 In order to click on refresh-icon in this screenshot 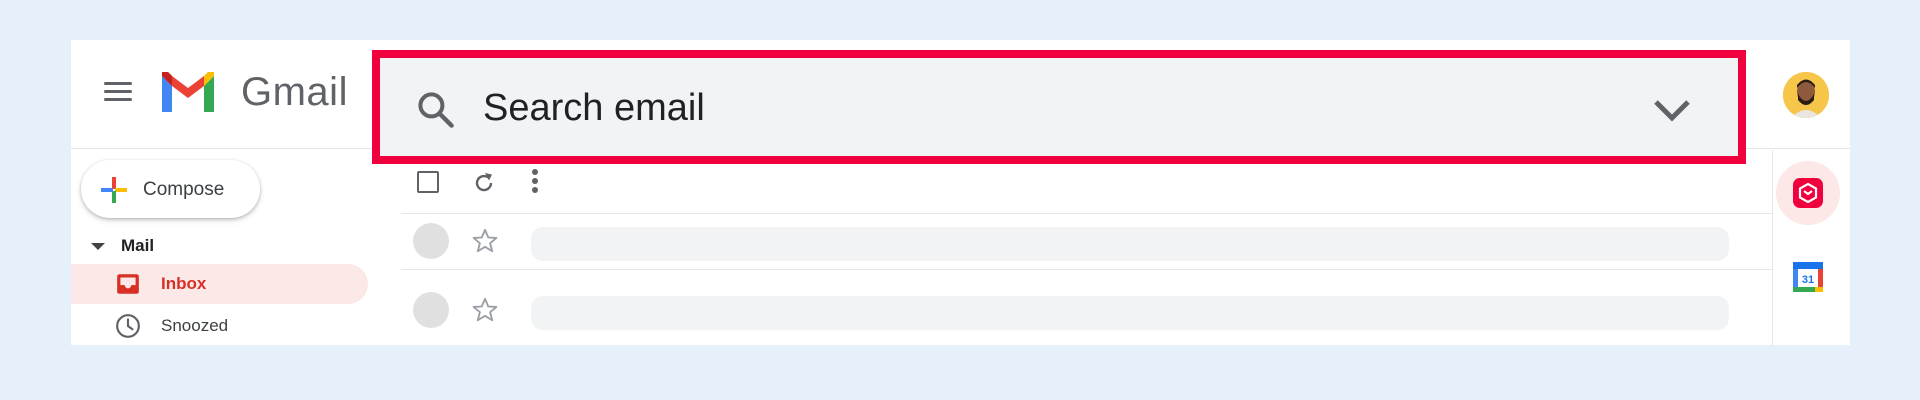, I will do `click(484, 183)`.